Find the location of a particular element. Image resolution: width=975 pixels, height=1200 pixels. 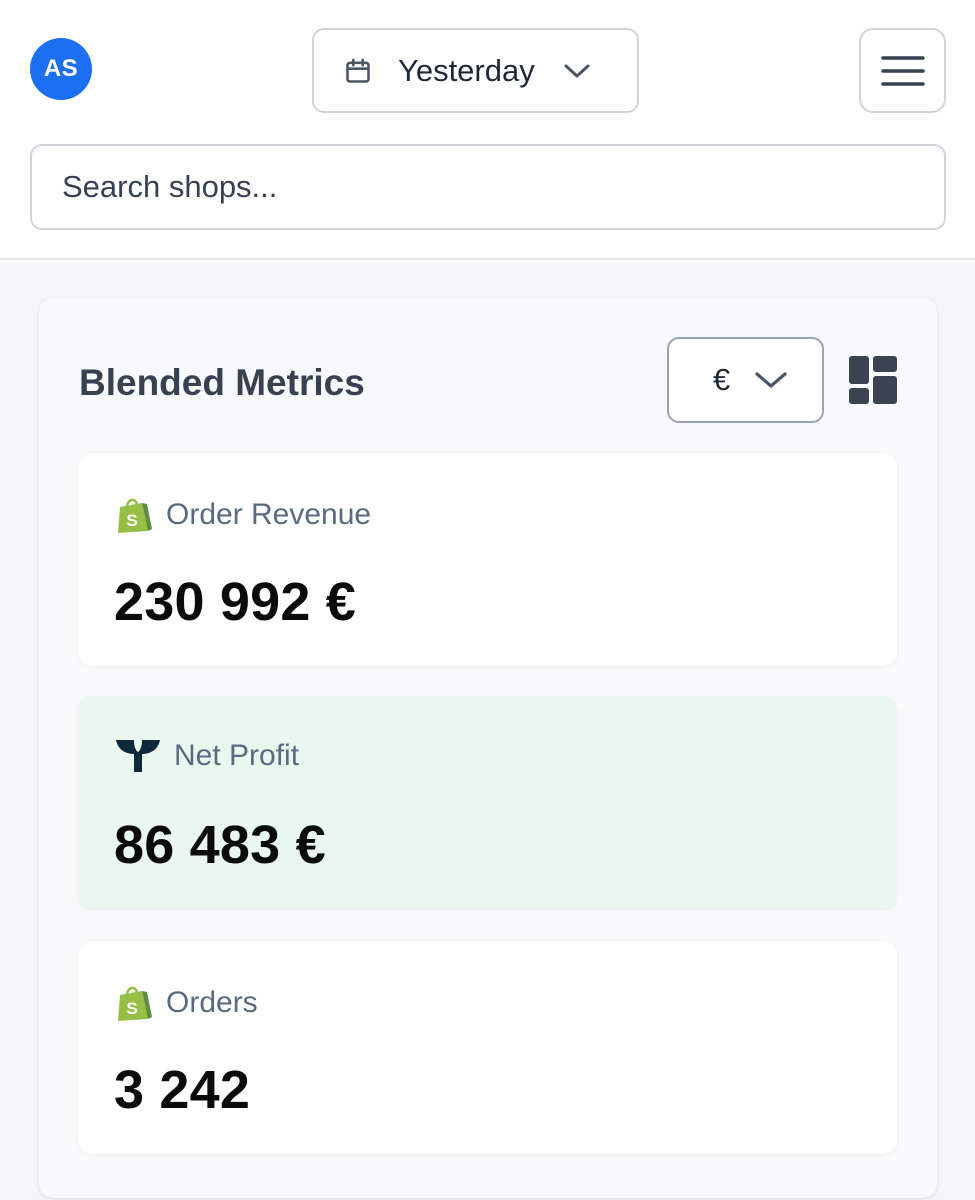

metric-label: Order Revenue is located at coordinates (269, 514).